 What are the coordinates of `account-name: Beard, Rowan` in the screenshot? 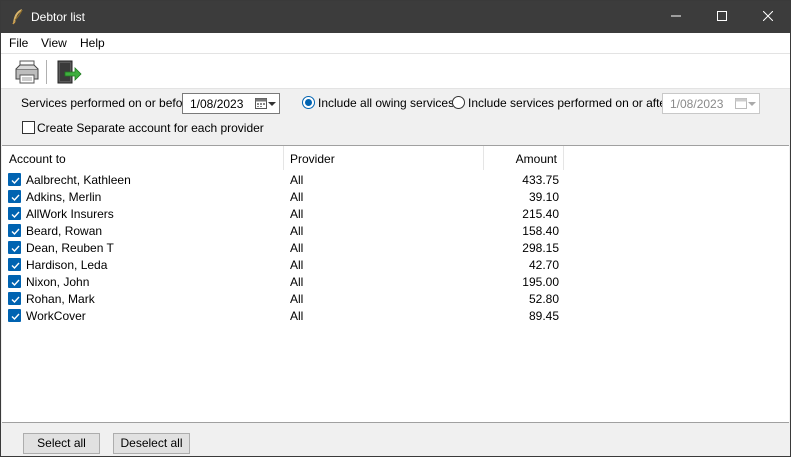 It's located at (64, 231).